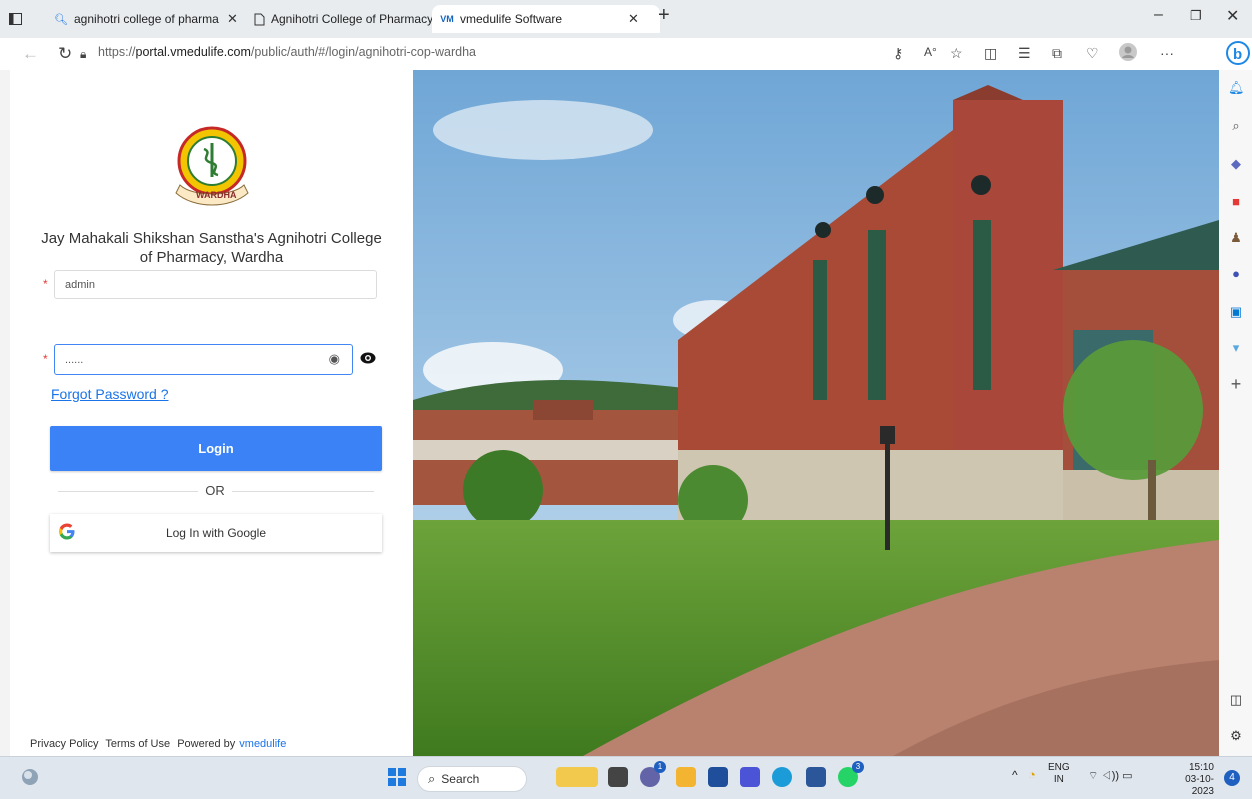 The height and width of the screenshot is (799, 1252). Describe the element at coordinates (83, 54) in the screenshot. I see `lock-icon: 🔒︎` at that location.